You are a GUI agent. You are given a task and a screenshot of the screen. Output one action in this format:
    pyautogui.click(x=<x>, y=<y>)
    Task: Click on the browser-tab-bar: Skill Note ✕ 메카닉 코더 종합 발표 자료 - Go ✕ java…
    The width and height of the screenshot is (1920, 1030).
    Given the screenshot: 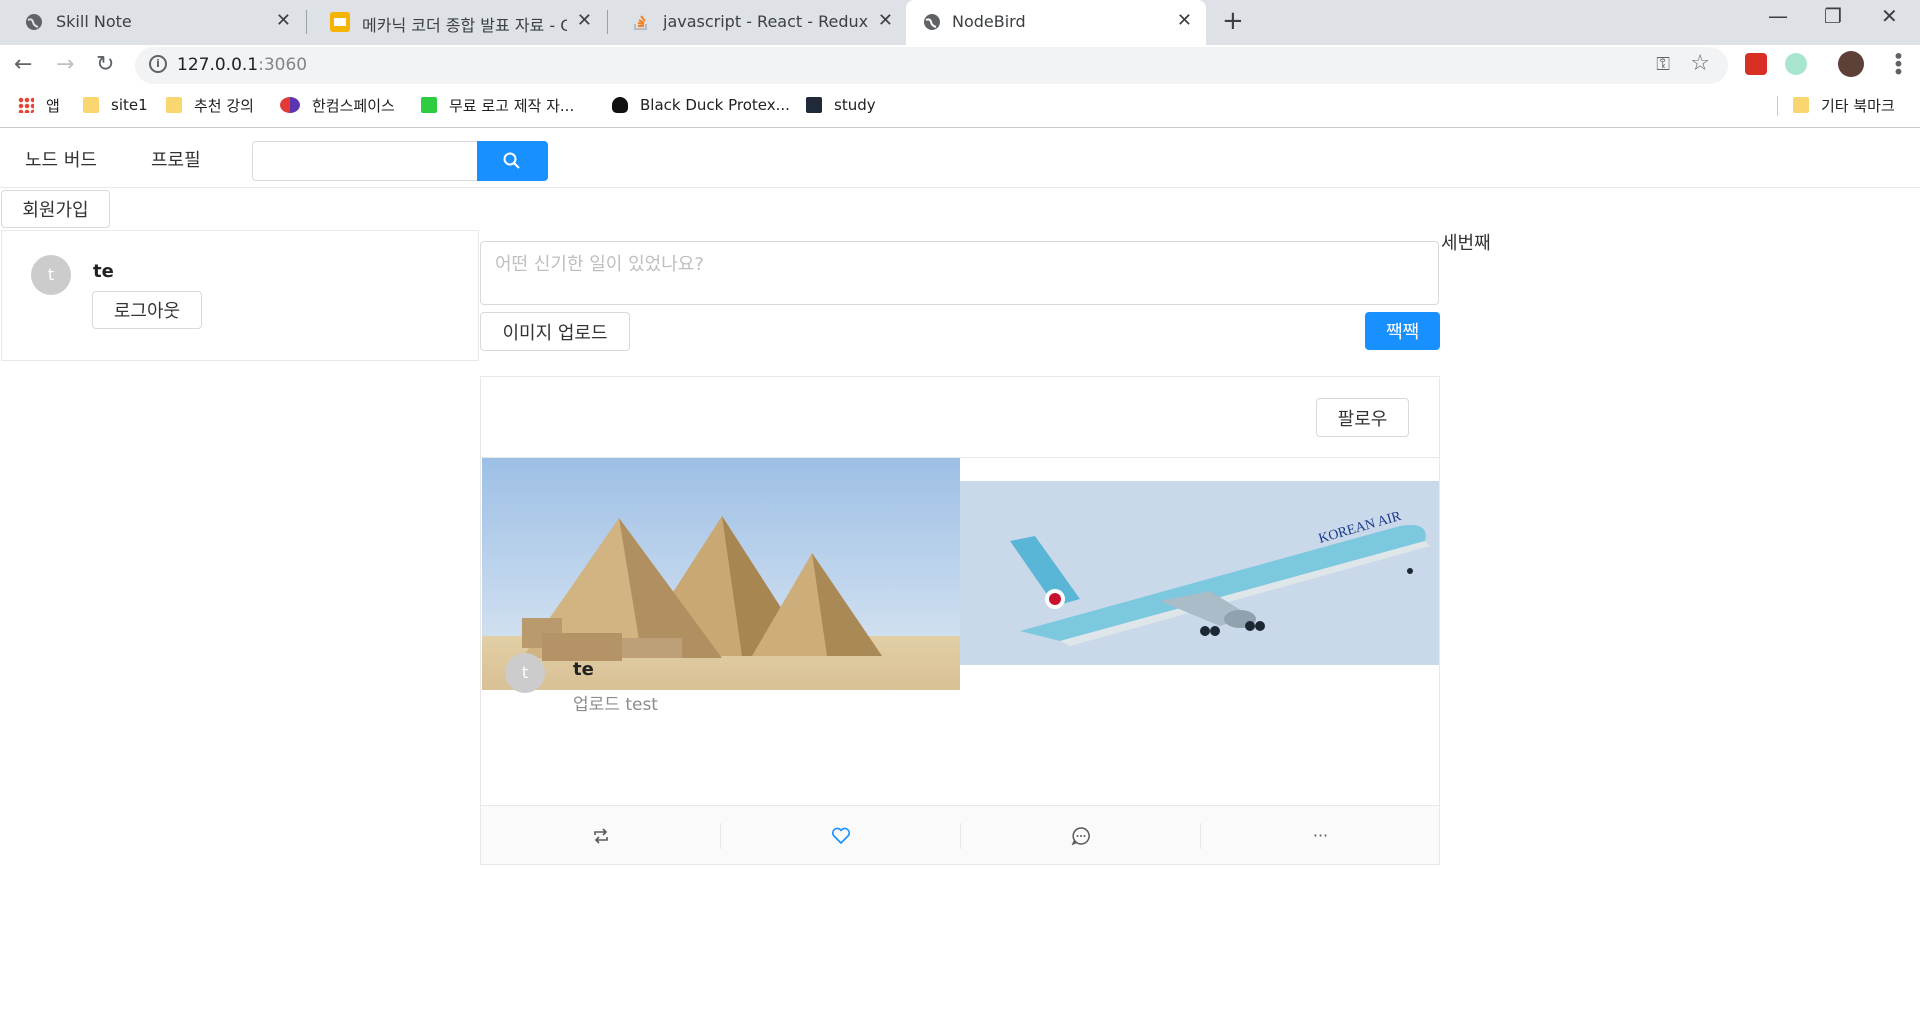 What is the action you would take?
    pyautogui.click(x=960, y=22)
    